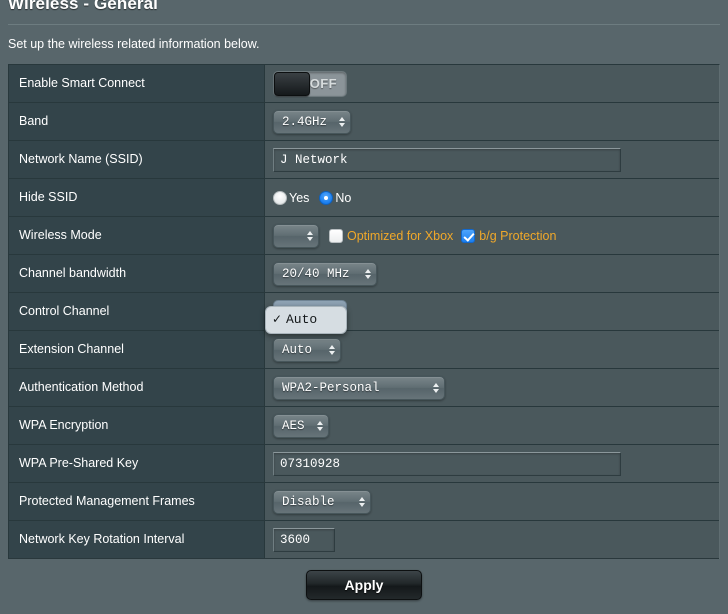 This screenshot has height=614, width=728. Describe the element at coordinates (336, 235) in the screenshot. I see `checkbox-icon-xbox` at that location.